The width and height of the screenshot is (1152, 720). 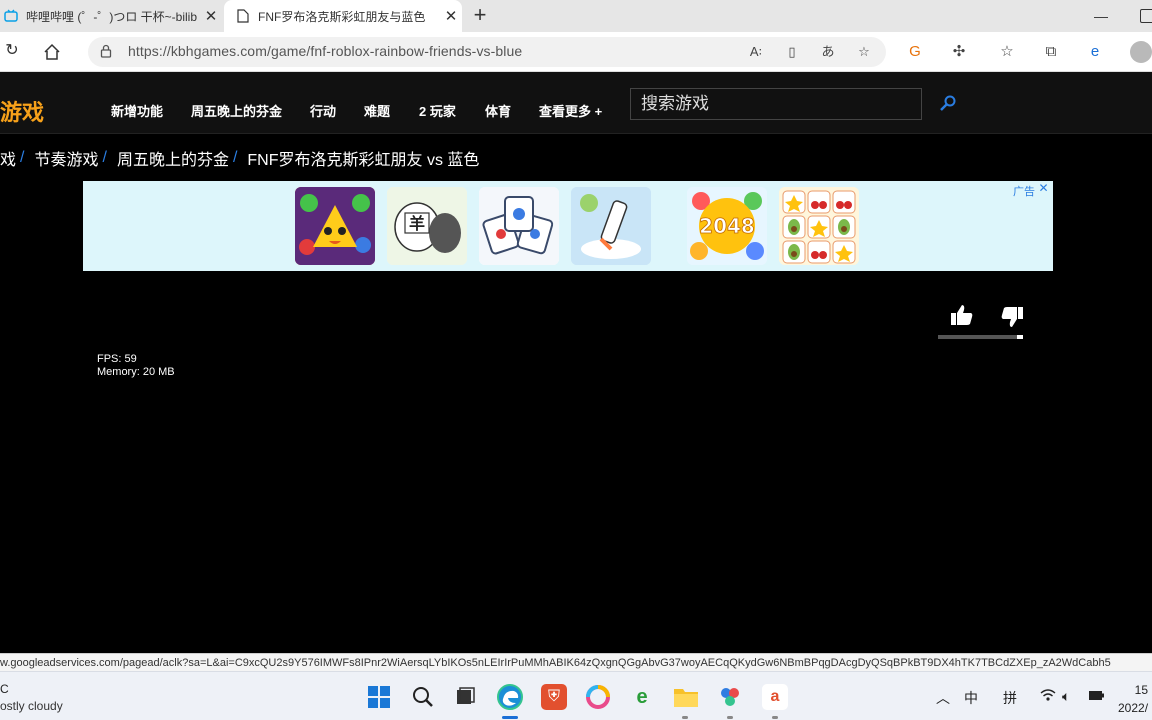 What do you see at coordinates (239, 158) in the screenshot?
I see `breadcrumb: 戏 / 节奏游戏 / 周五晚上的芬金 / FNF罗布洛克斯彩虹朋友 vs 蓝色` at bounding box center [239, 158].